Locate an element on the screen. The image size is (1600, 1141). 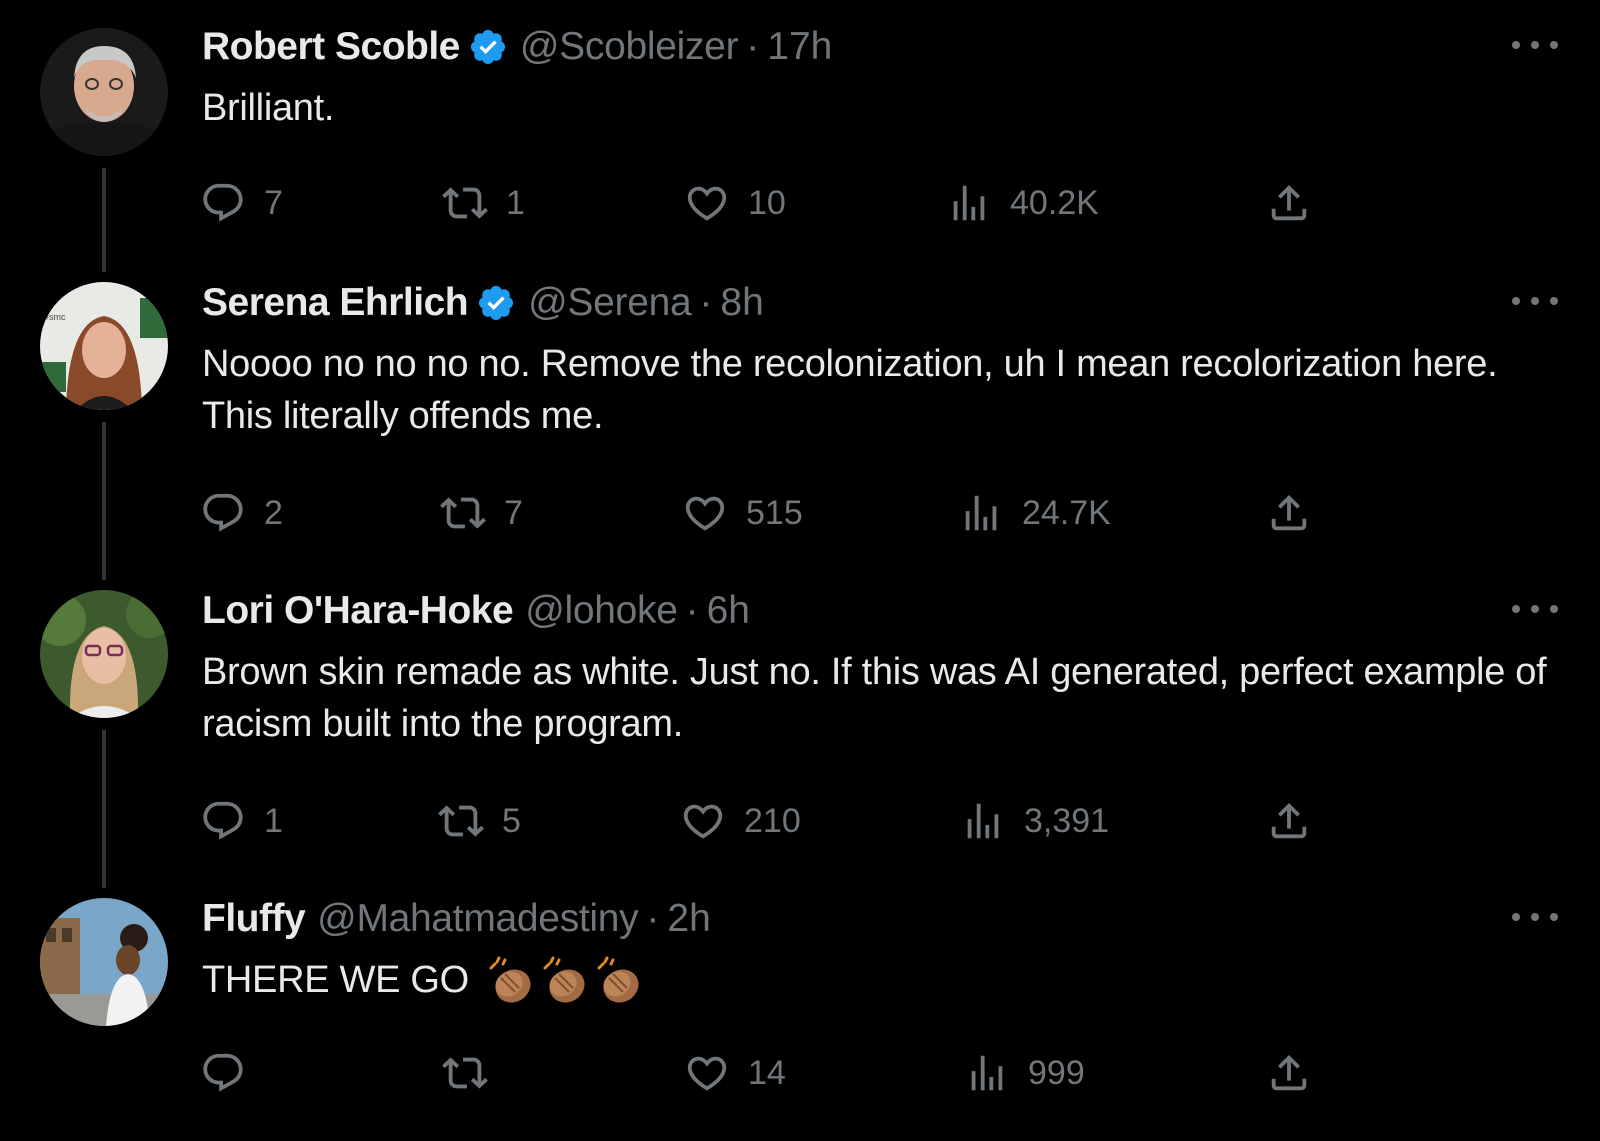
views-count: 24.7K is located at coordinates (1066, 512).